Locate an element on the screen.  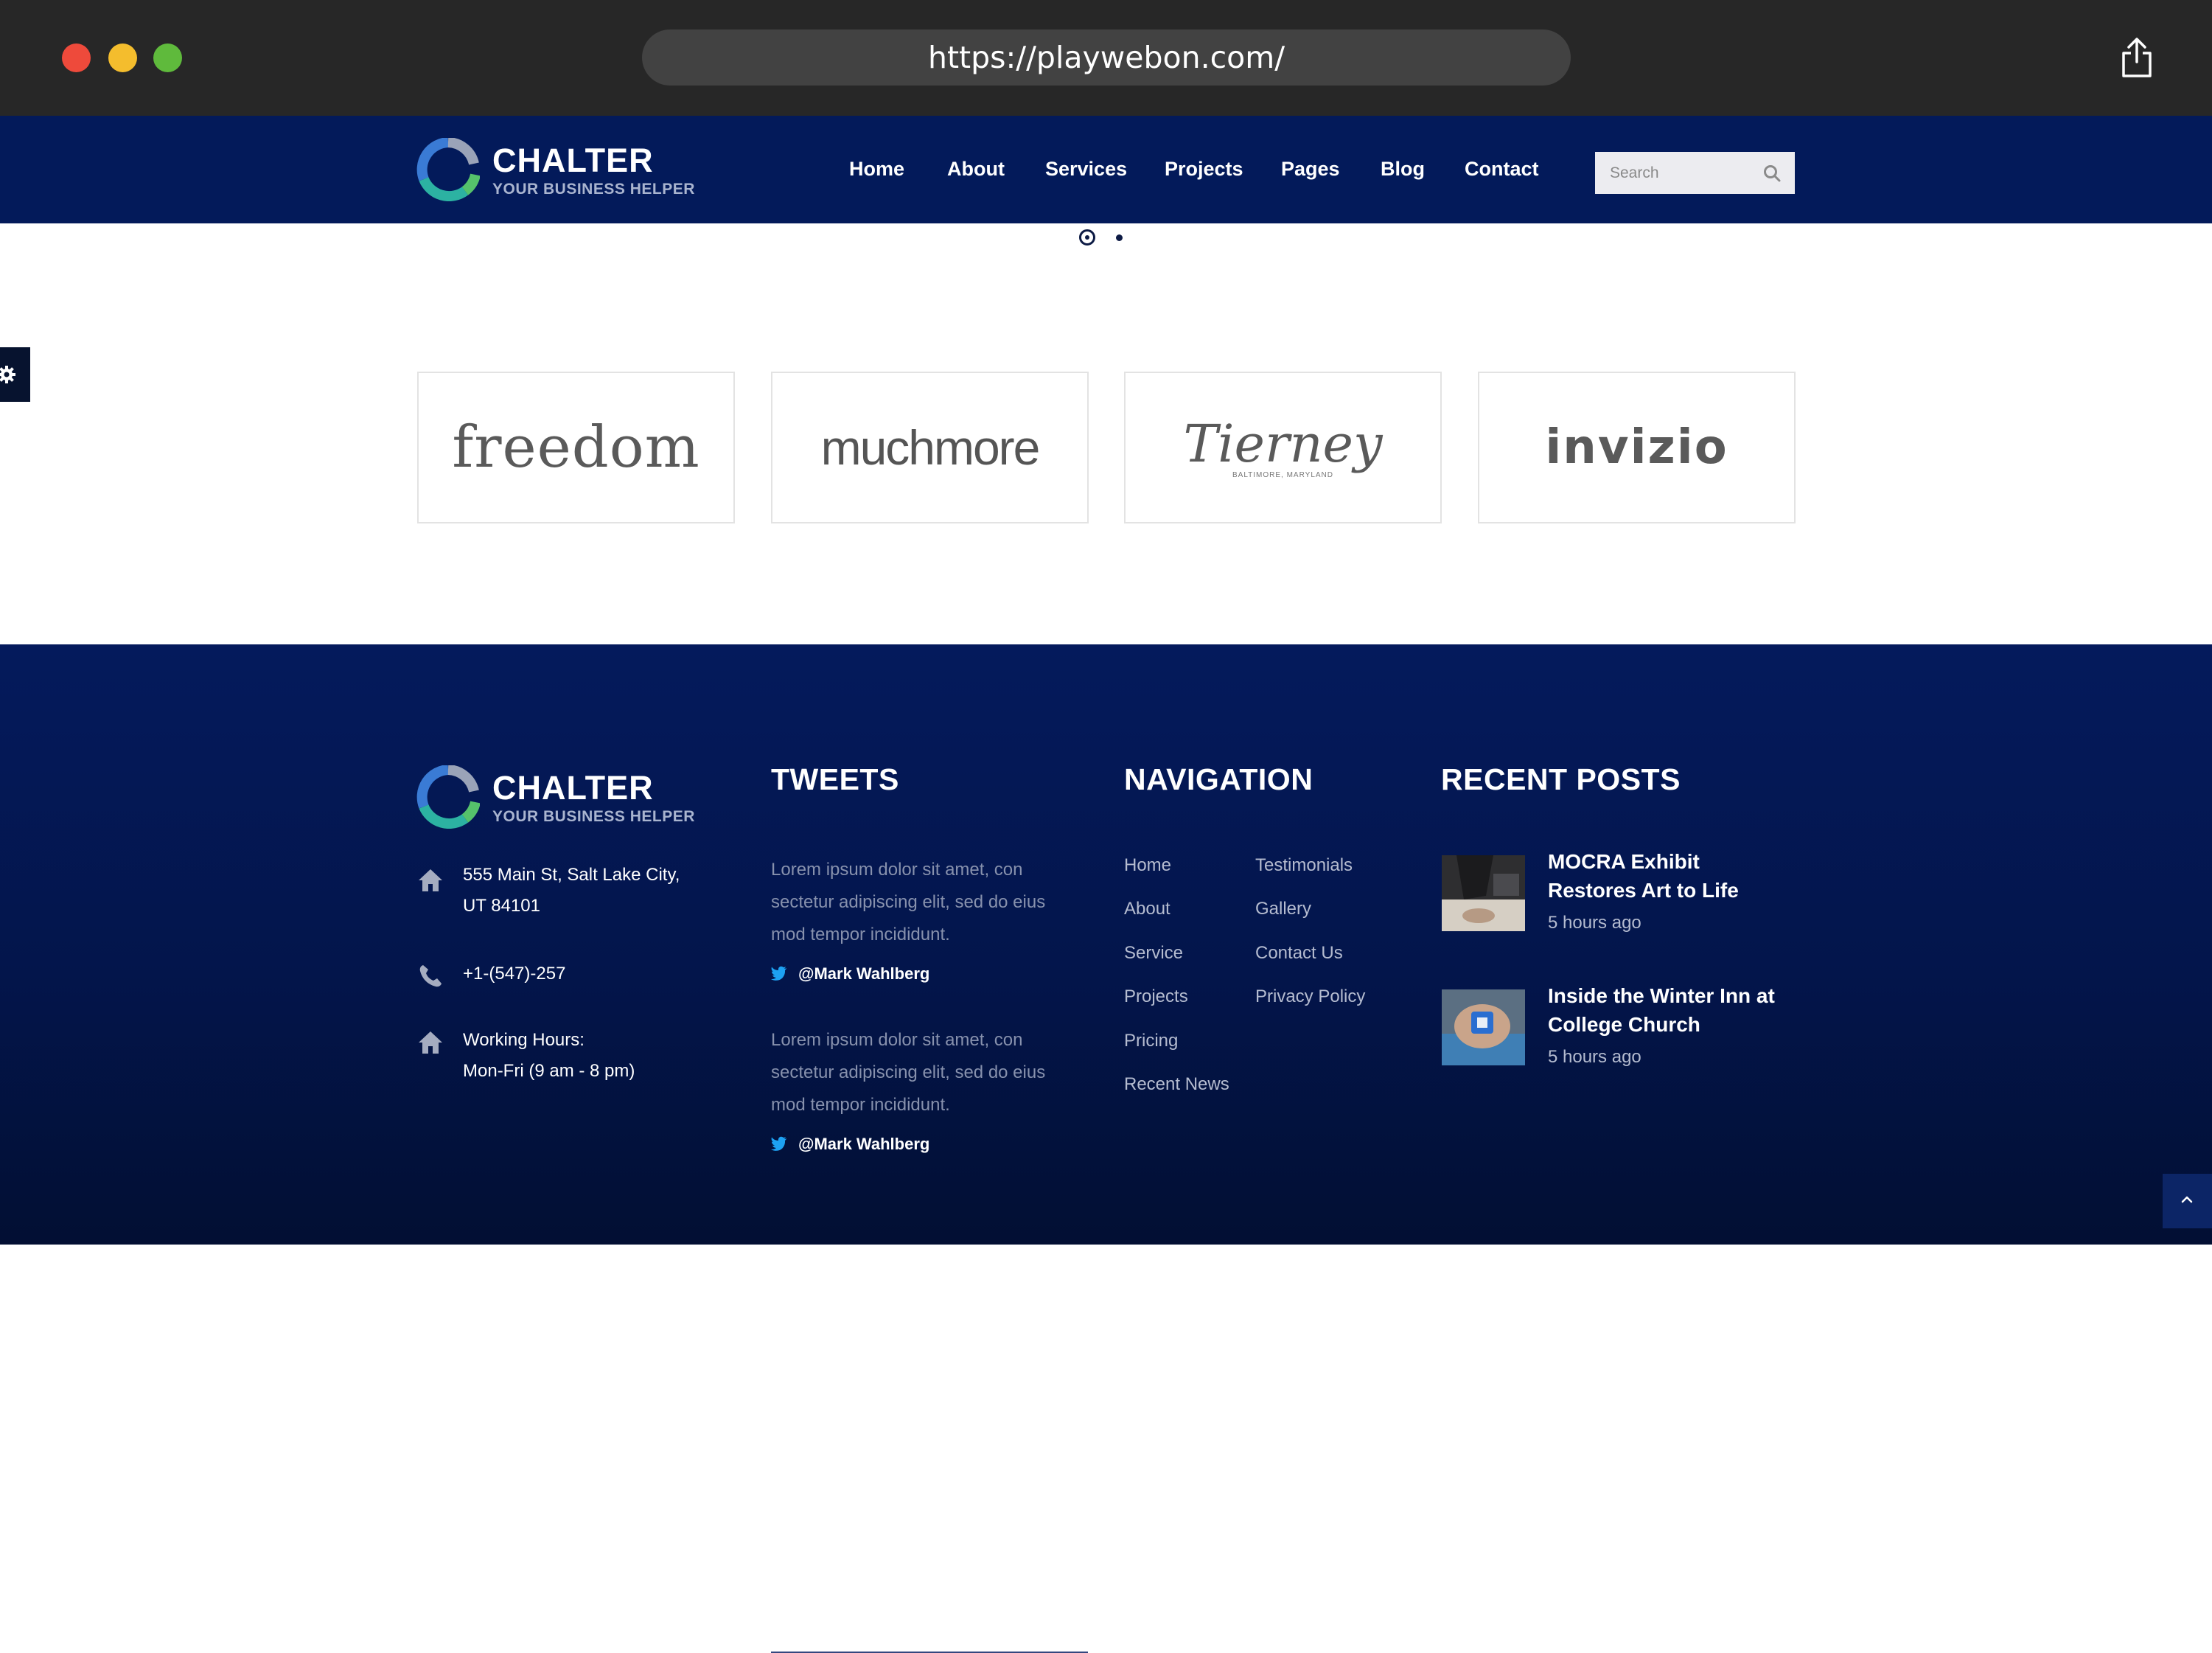
footer-link-service: Service is located at coordinates (1153, 953).